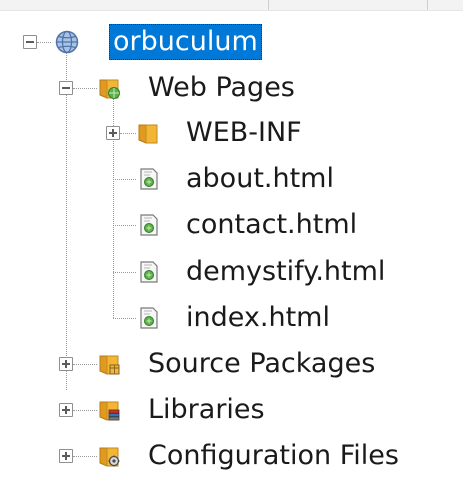 The height and width of the screenshot is (483, 463). What do you see at coordinates (285, 272) in the screenshot?
I see `tree-node-label: demystify.html` at bounding box center [285, 272].